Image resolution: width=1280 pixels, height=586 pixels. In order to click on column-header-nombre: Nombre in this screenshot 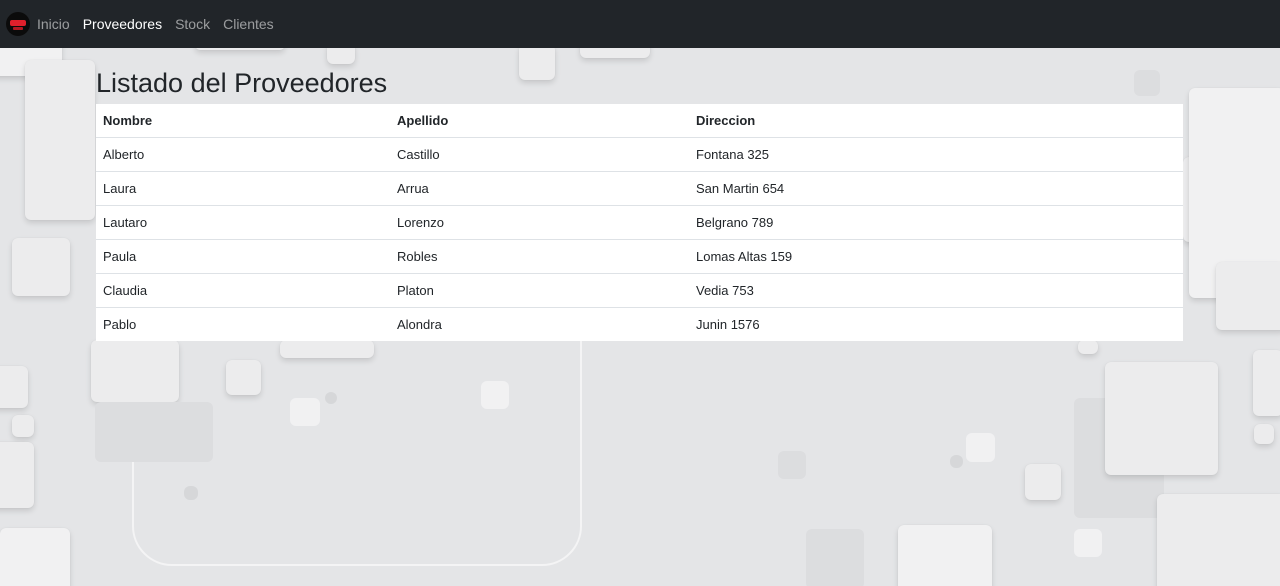, I will do `click(243, 121)`.